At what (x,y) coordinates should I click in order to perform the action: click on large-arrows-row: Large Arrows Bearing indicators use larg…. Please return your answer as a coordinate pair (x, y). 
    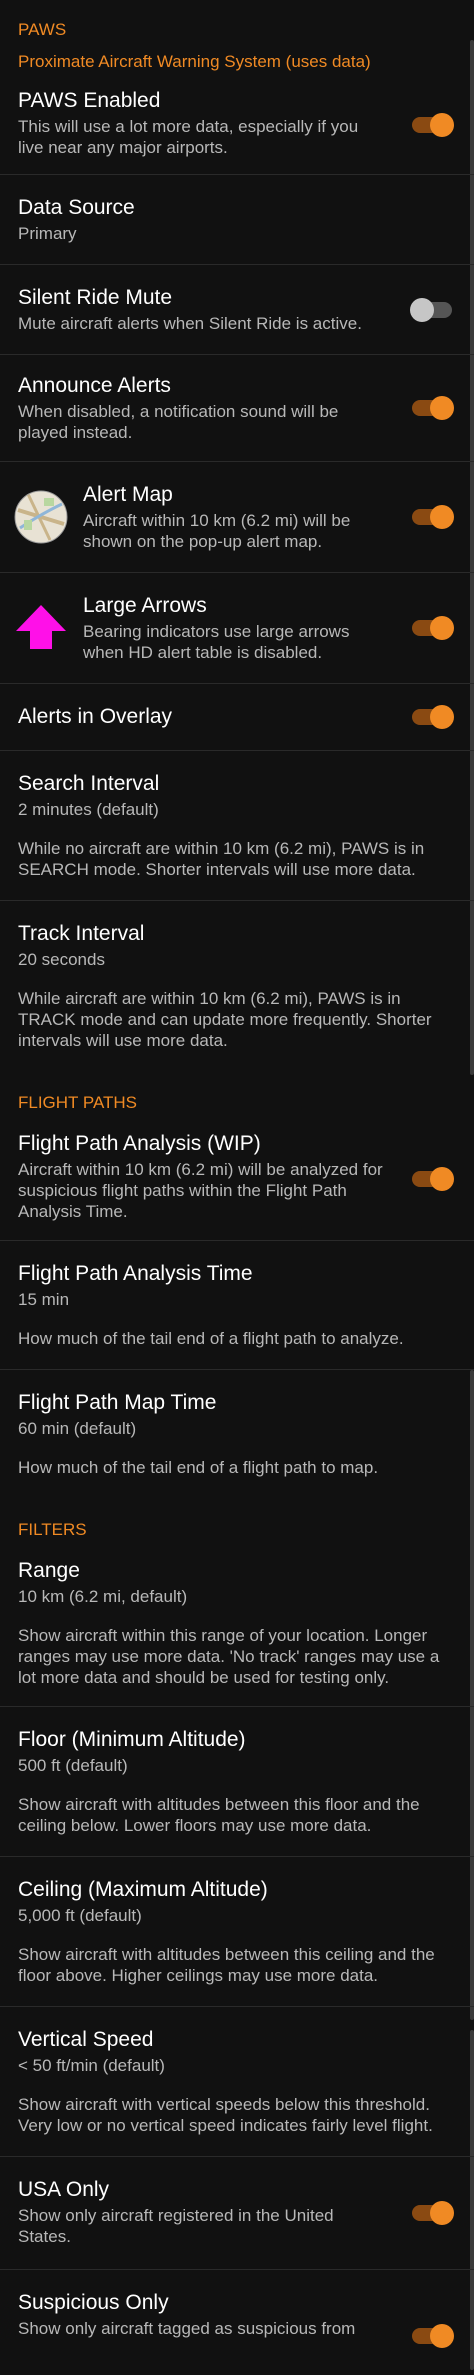
    Looking at the image, I should click on (237, 628).